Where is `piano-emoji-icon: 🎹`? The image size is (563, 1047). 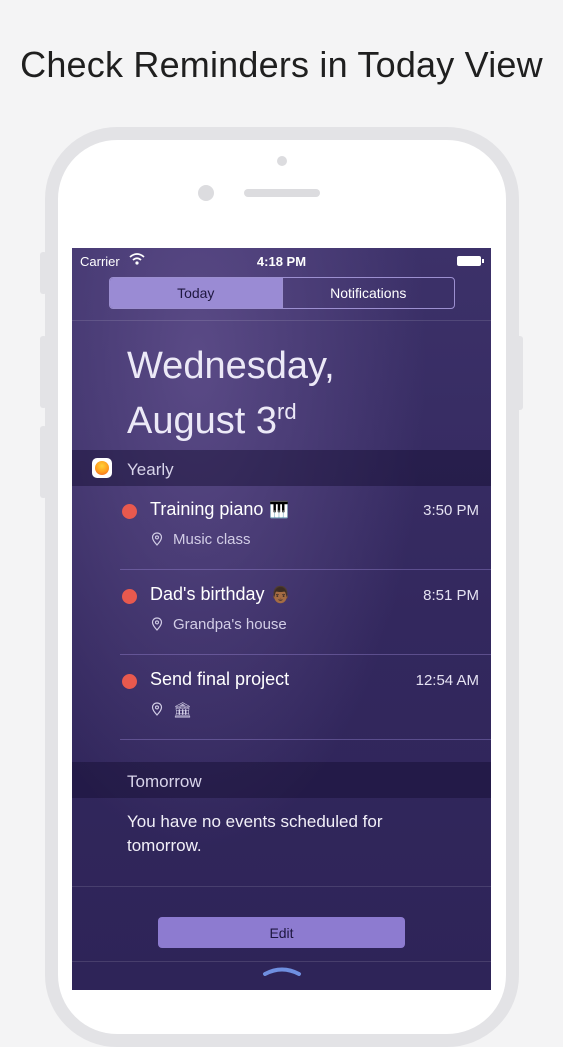 piano-emoji-icon: 🎹 is located at coordinates (279, 510).